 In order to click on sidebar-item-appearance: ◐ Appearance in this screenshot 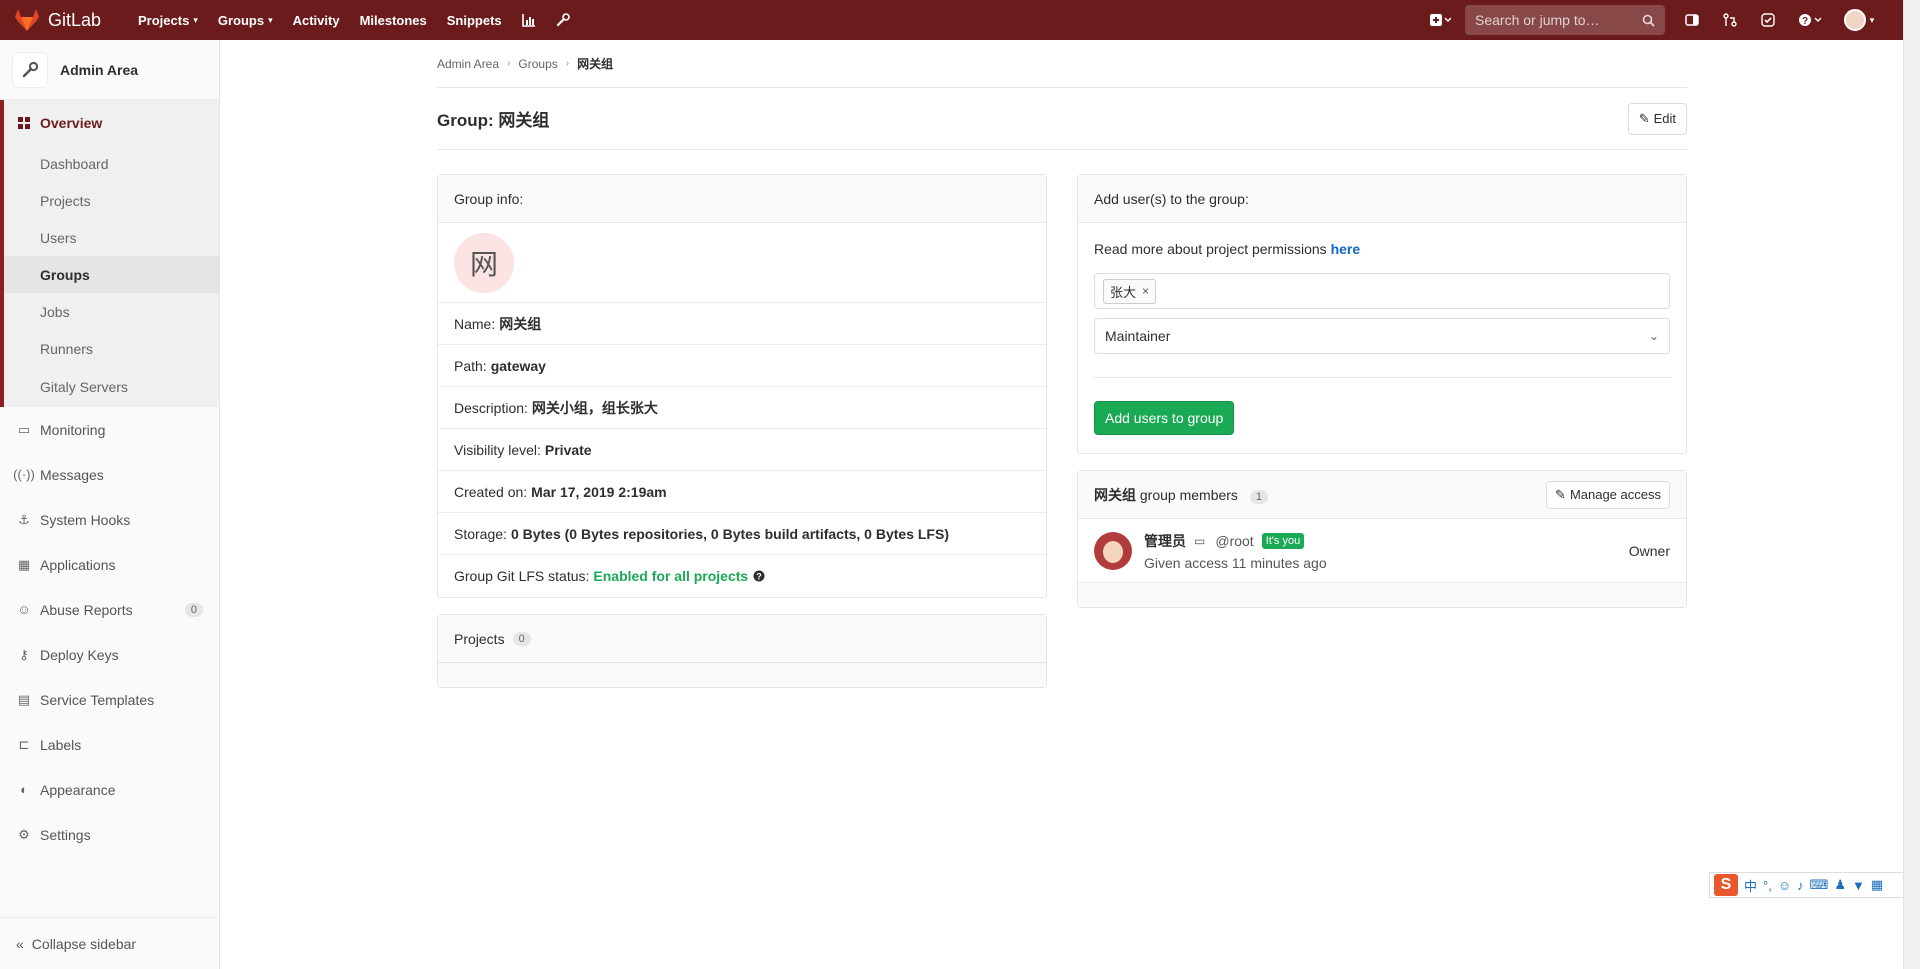, I will do `click(109, 789)`.